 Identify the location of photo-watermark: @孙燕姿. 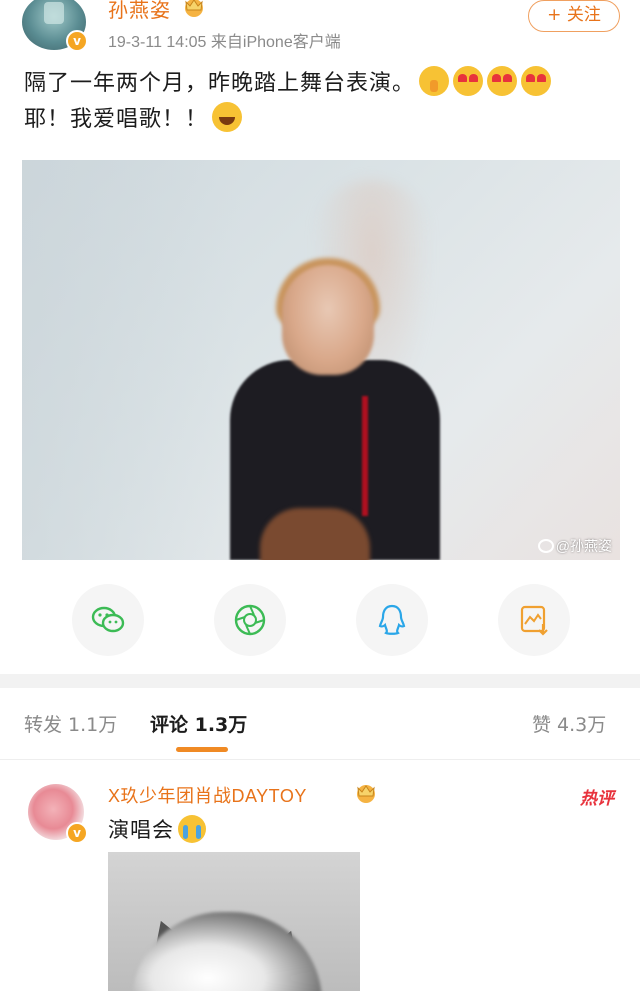
(574, 546).